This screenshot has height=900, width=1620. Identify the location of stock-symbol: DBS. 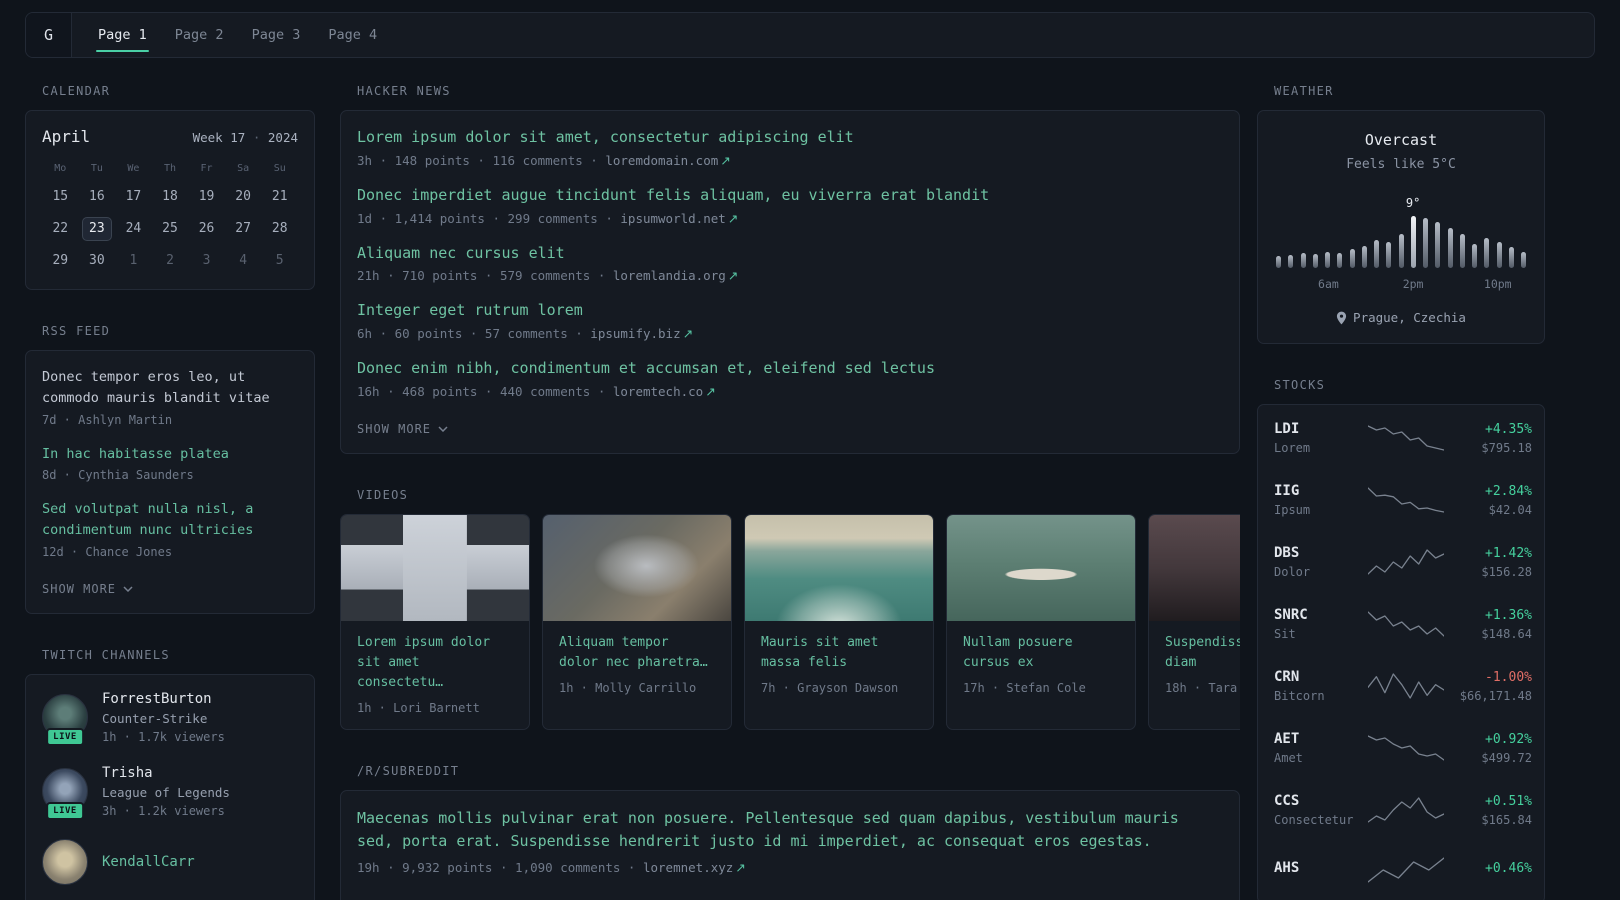
(1321, 553).